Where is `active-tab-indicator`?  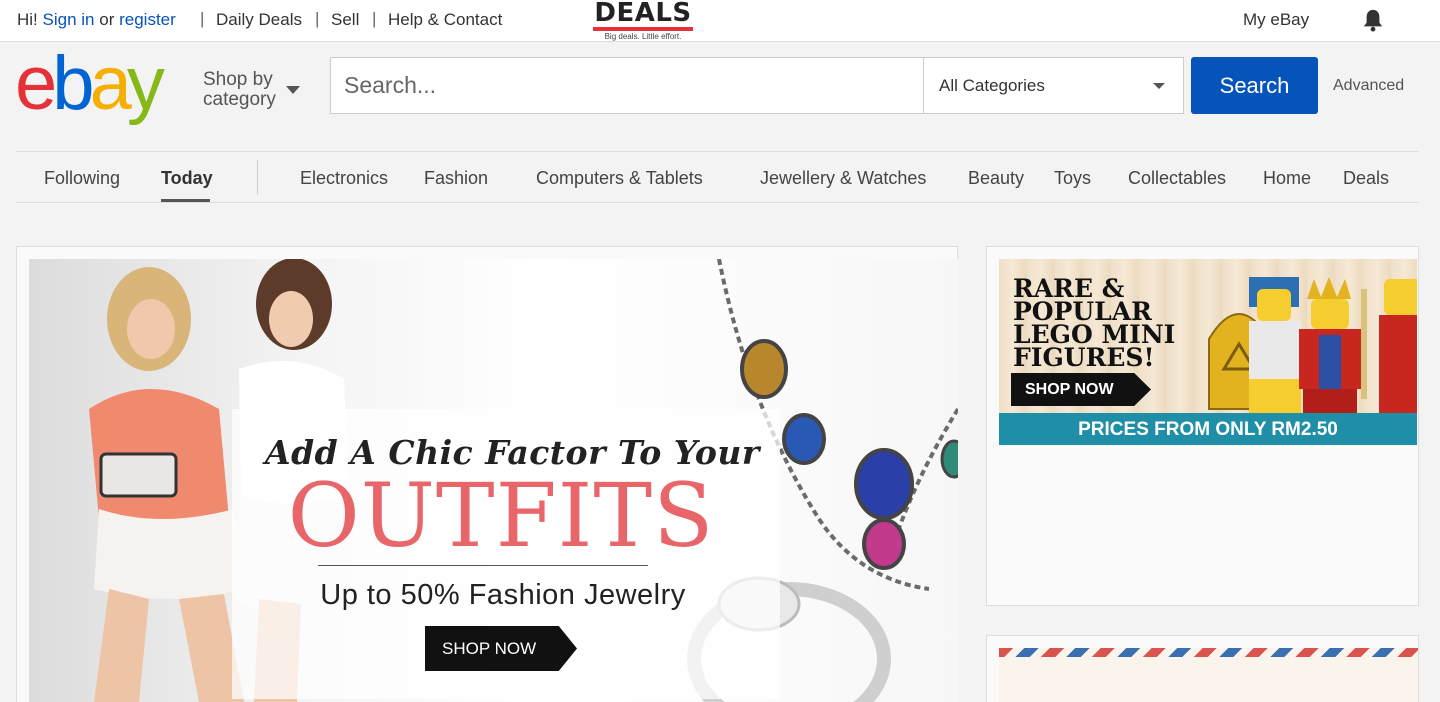 active-tab-indicator is located at coordinates (185, 200).